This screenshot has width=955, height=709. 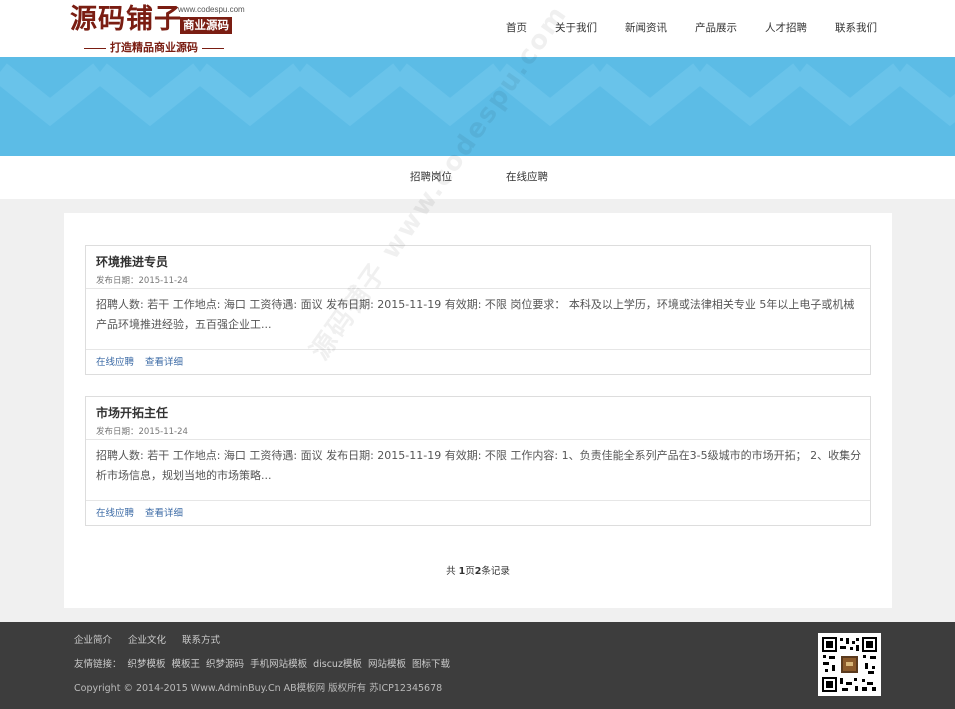 I want to click on friend-link: 网站模板, so click(x=387, y=663).